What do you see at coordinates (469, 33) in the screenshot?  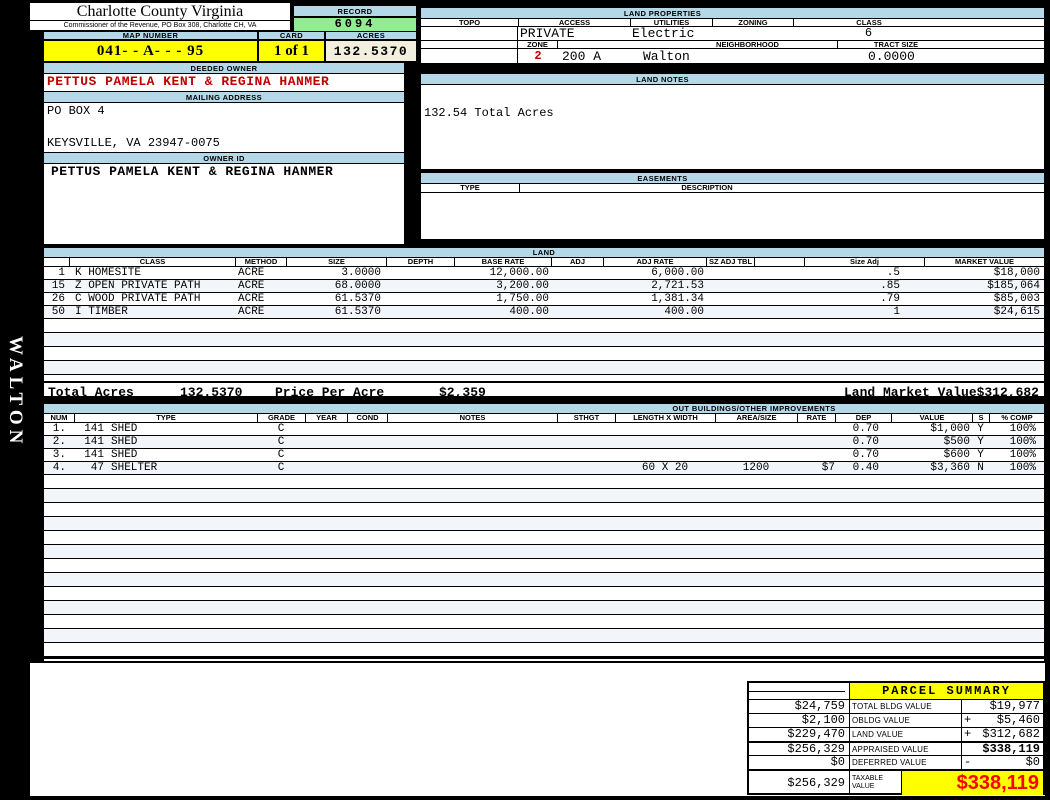 I see `topo-value` at bounding box center [469, 33].